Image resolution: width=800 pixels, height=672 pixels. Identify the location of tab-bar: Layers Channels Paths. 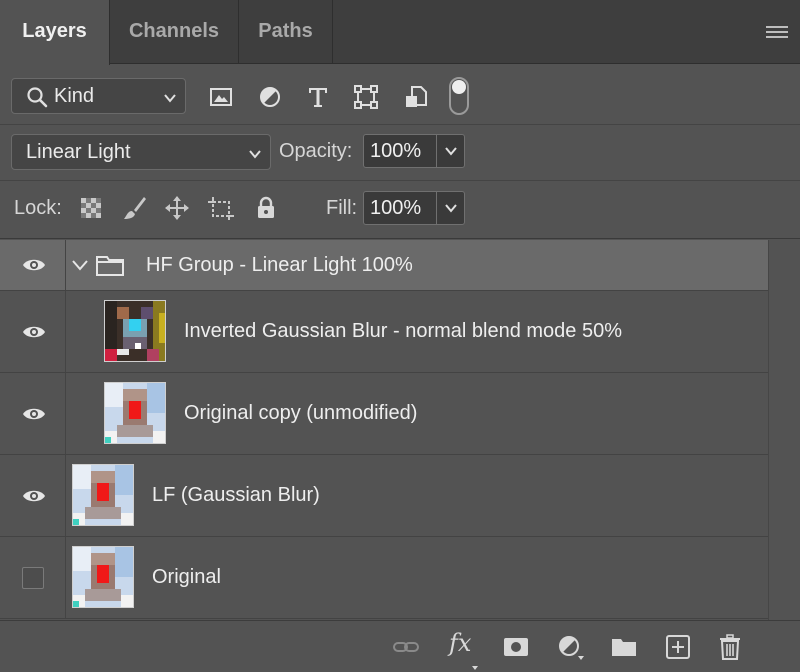
(400, 32).